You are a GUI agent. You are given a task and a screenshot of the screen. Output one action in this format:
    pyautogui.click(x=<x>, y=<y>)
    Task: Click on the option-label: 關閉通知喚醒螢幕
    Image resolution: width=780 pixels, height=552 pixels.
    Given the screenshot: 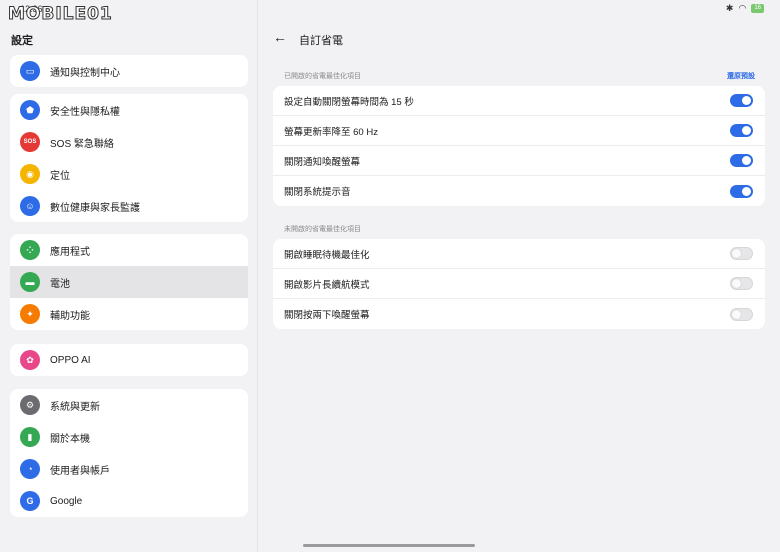 What is the action you would take?
    pyautogui.click(x=322, y=162)
    